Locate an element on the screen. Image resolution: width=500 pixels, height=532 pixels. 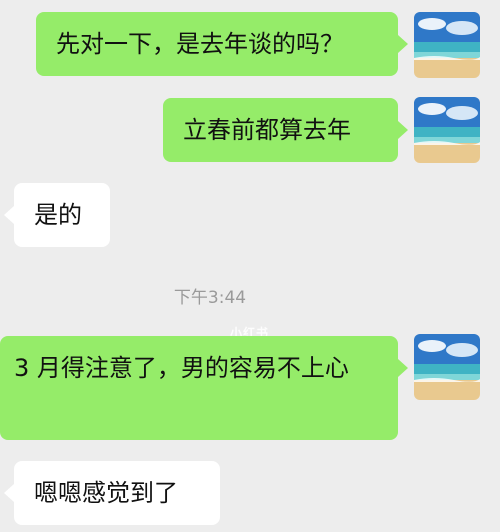
message-text: 先对一下，是去年谈的吗？ is located at coordinates (200, 44).